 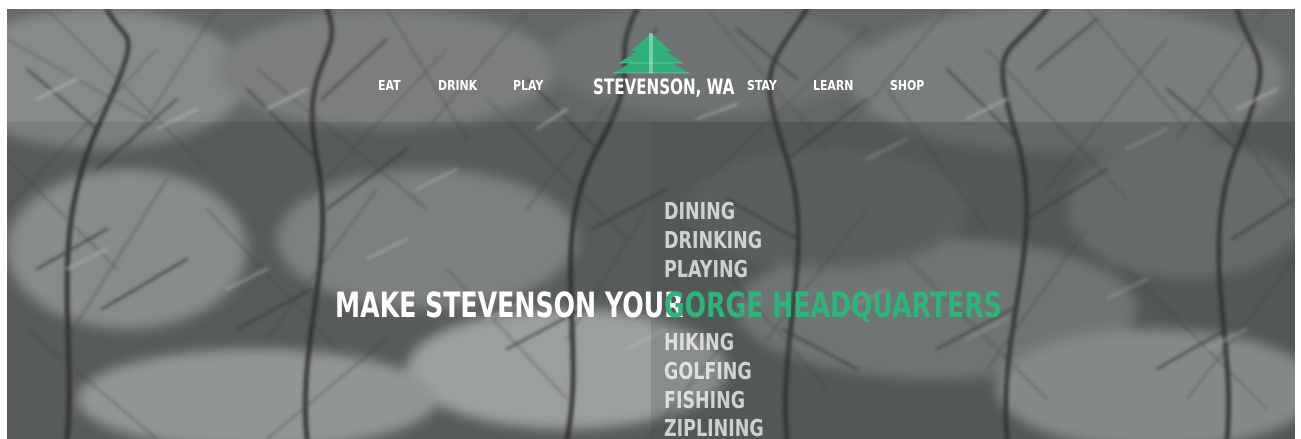 What do you see at coordinates (699, 343) in the screenshot?
I see `rotating-word: HIKING` at bounding box center [699, 343].